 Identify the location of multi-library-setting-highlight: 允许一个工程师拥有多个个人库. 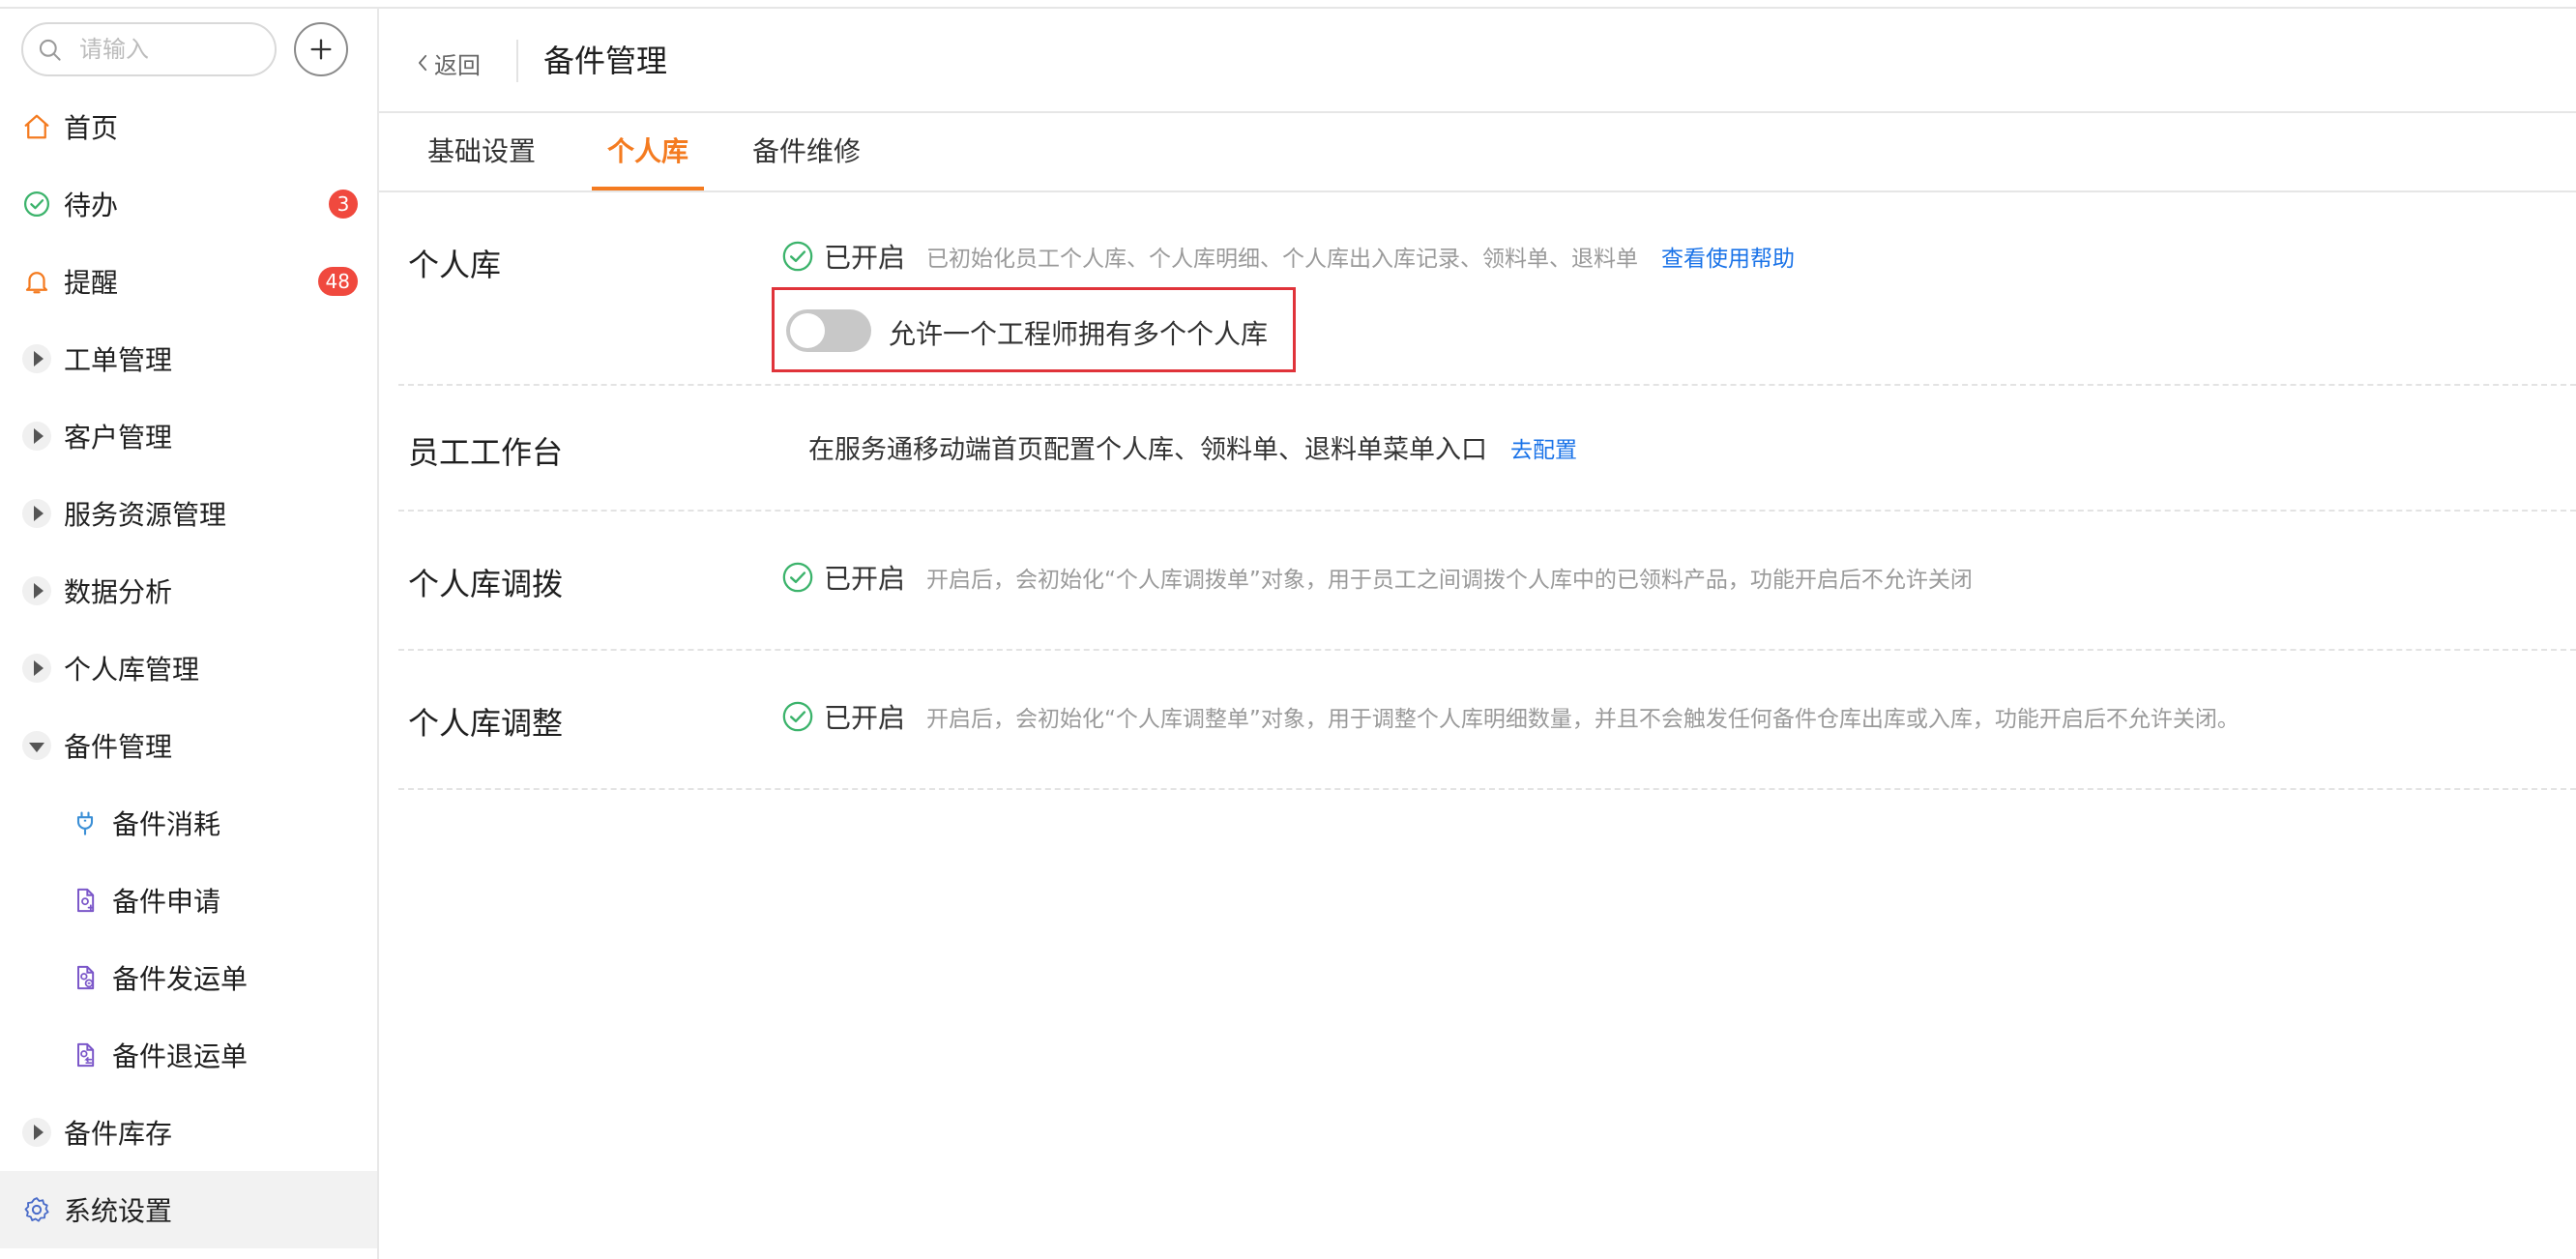
(1034, 329).